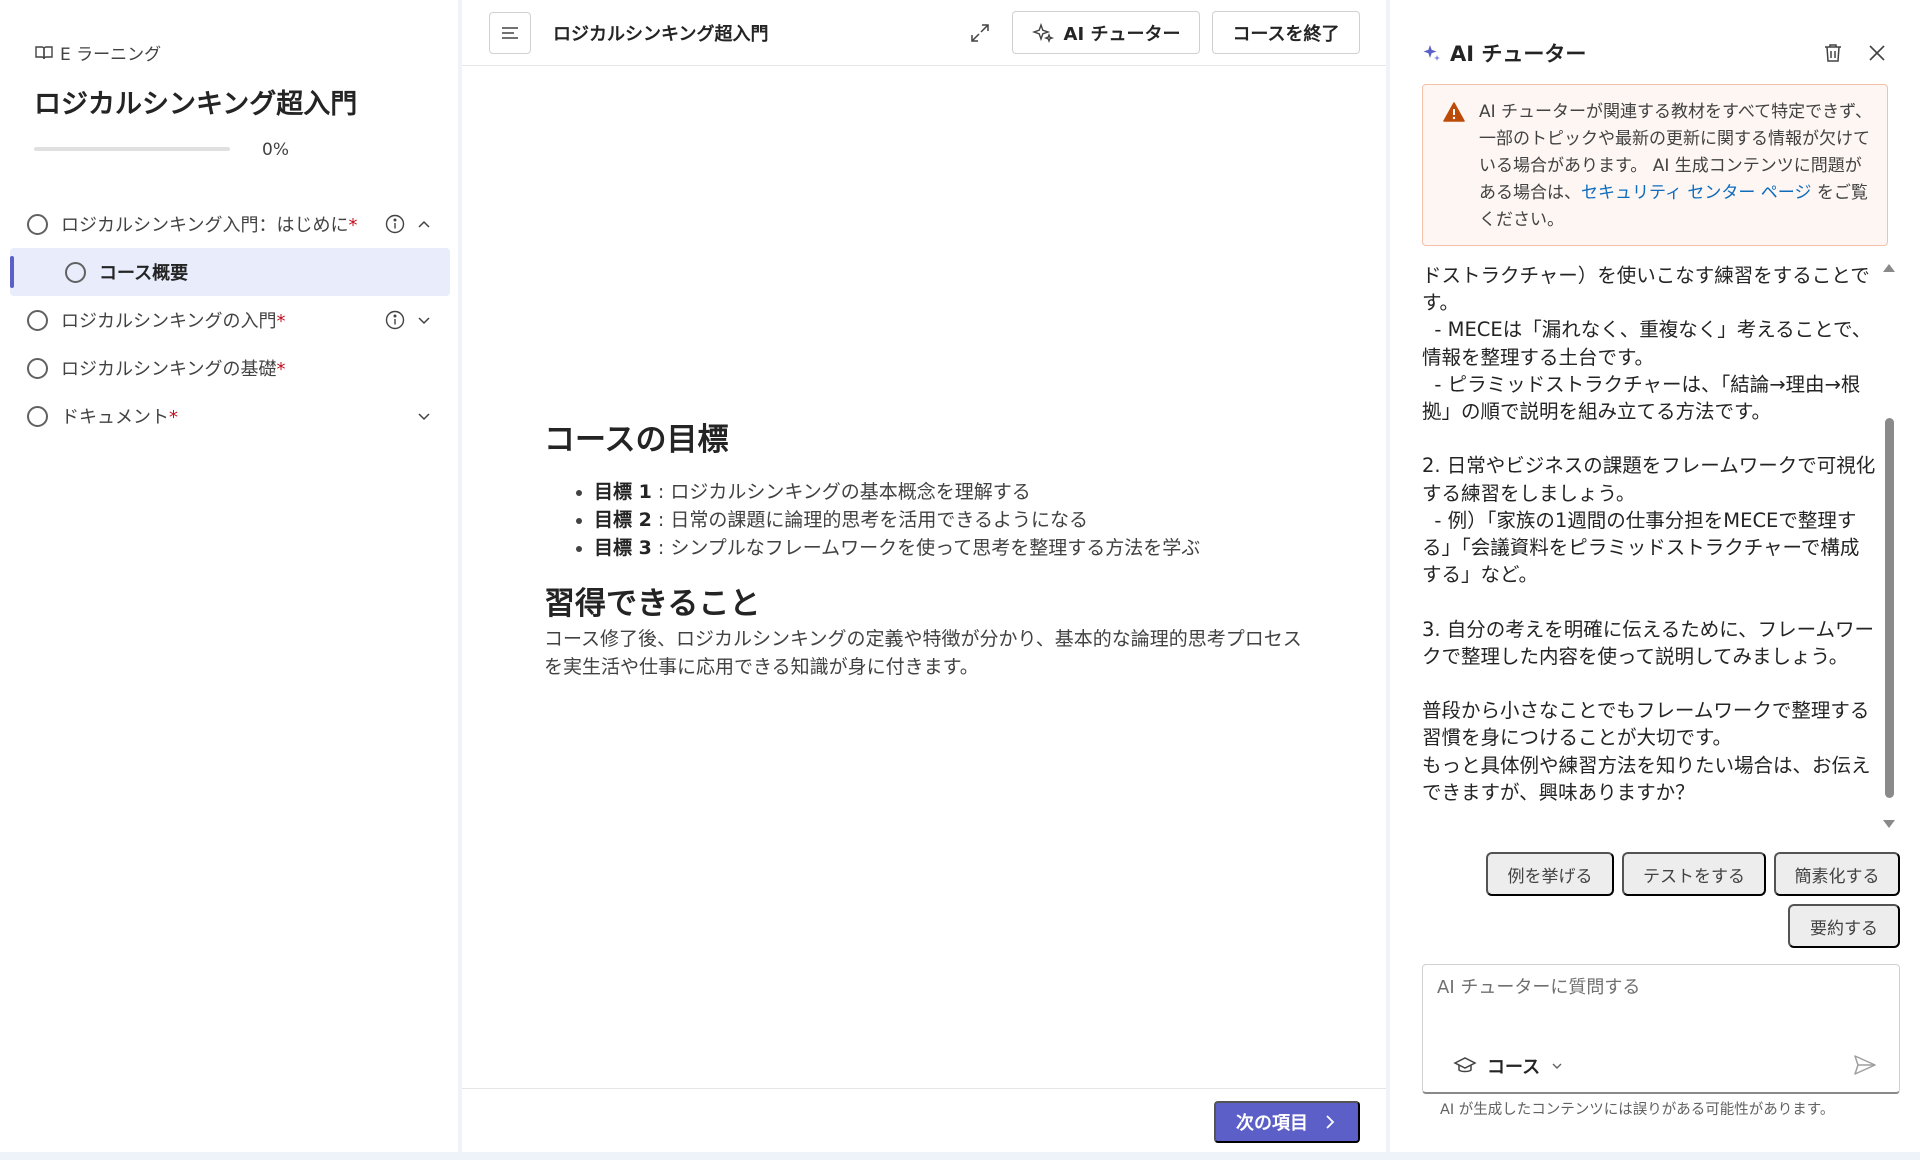 The height and width of the screenshot is (1160, 1920). I want to click on scope-label: コース, so click(1514, 1067).